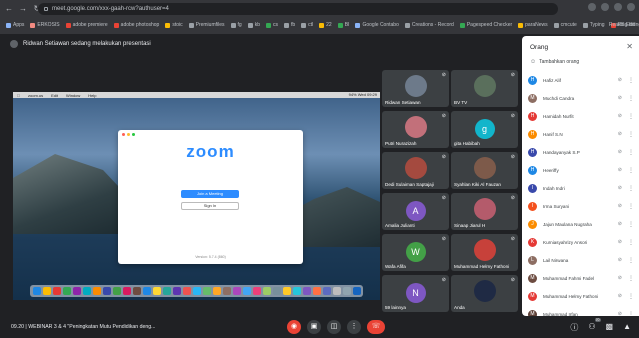 Image resolution: width=639 pixels, height=338 pixels. I want to click on add-people-button: ☺ Tambahkan orang, so click(554, 62).